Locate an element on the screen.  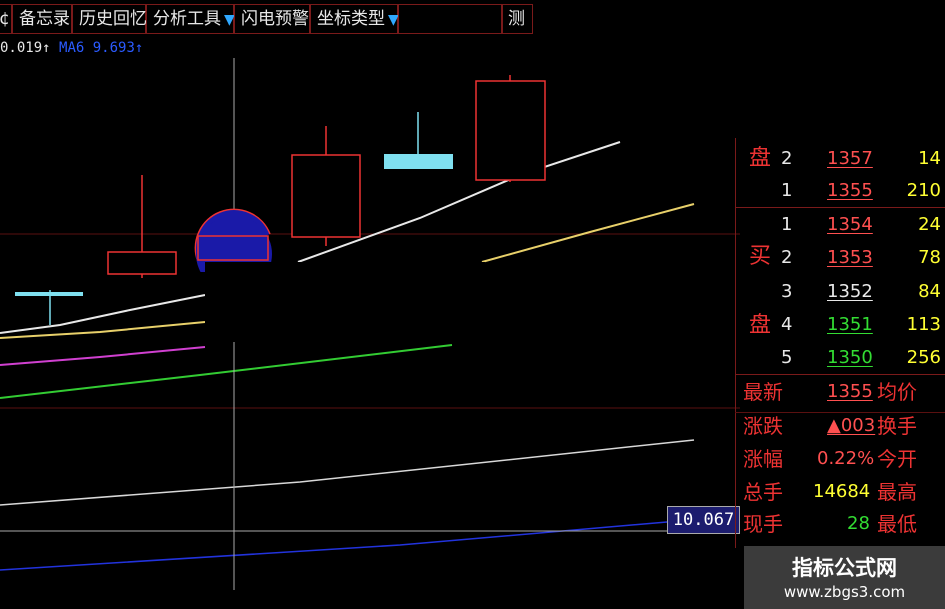
buy-level: 5 is located at coordinates (787, 357).